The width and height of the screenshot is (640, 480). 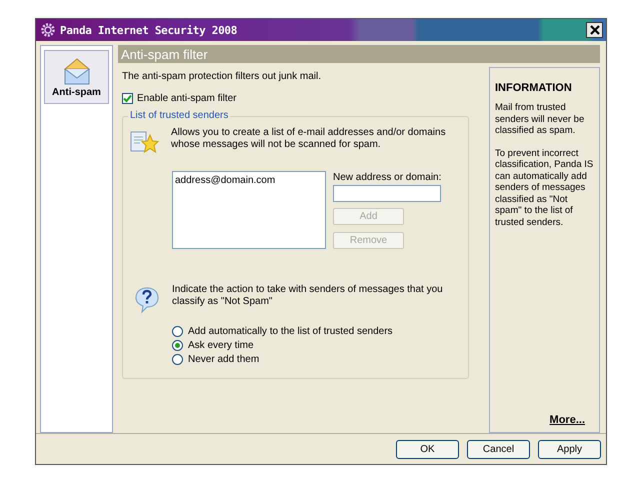 What do you see at coordinates (77, 70) in the screenshot?
I see `envelope-icon` at bounding box center [77, 70].